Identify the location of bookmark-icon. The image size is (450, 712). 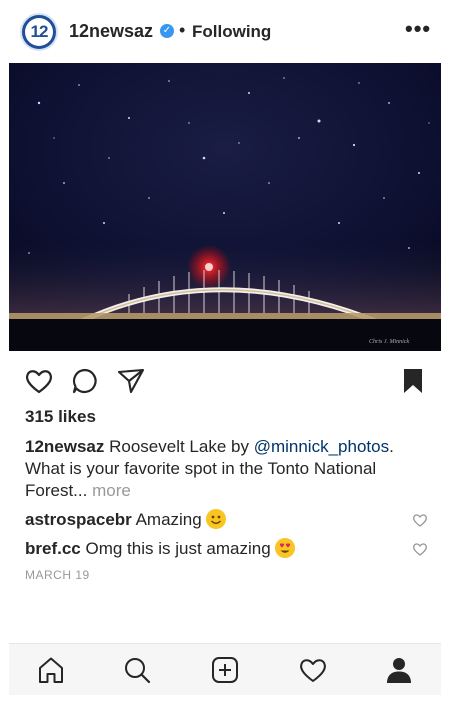
(413, 381).